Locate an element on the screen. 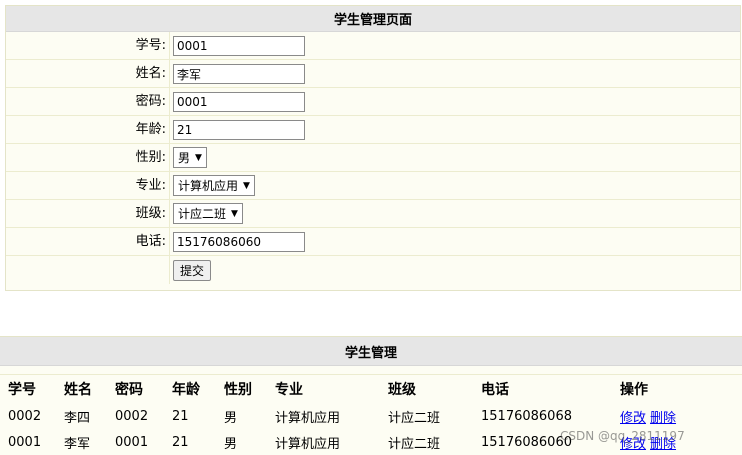 The height and width of the screenshot is (455, 742). cell-phone: 15176086068 is located at coordinates (526, 416).